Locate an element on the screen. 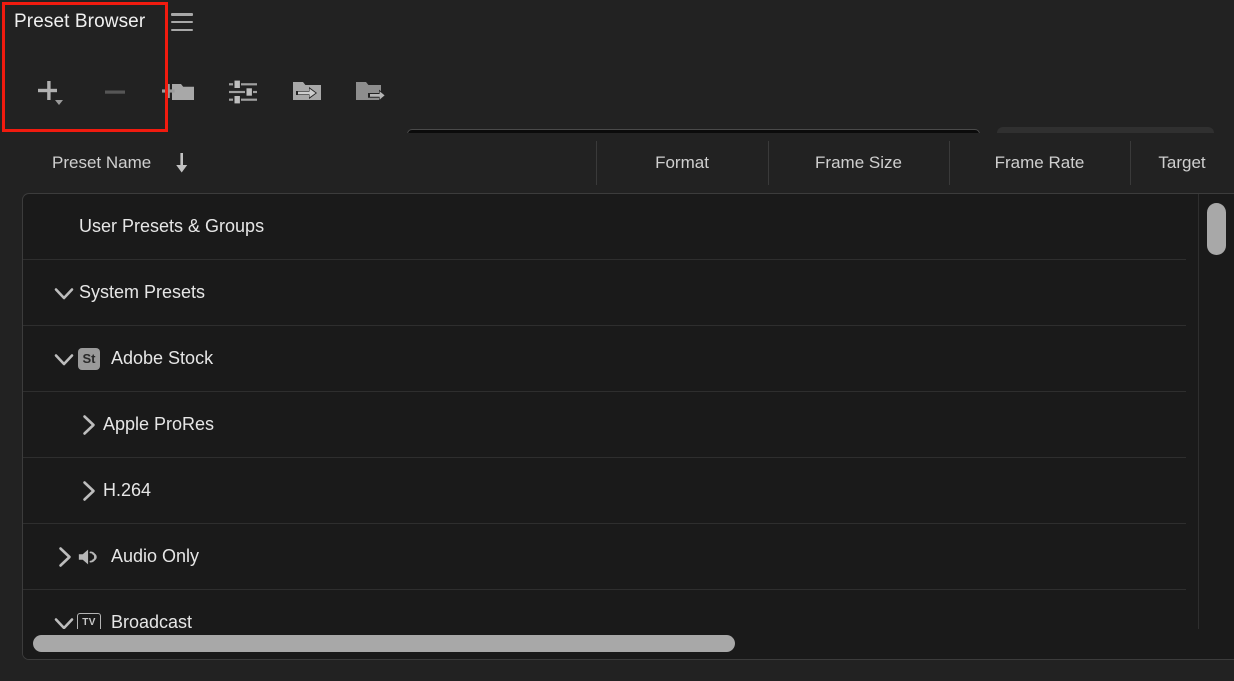 This screenshot has height=681, width=1234. minus-icon is located at coordinates (115, 92).